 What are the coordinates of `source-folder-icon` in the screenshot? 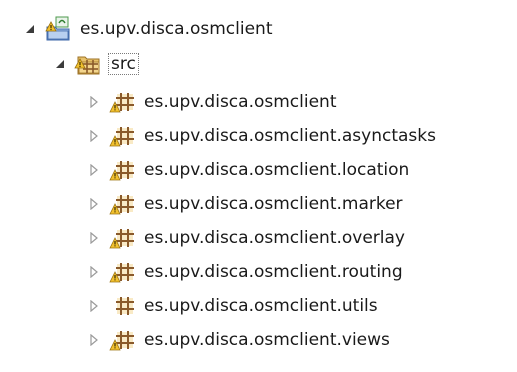 It's located at (88, 64).